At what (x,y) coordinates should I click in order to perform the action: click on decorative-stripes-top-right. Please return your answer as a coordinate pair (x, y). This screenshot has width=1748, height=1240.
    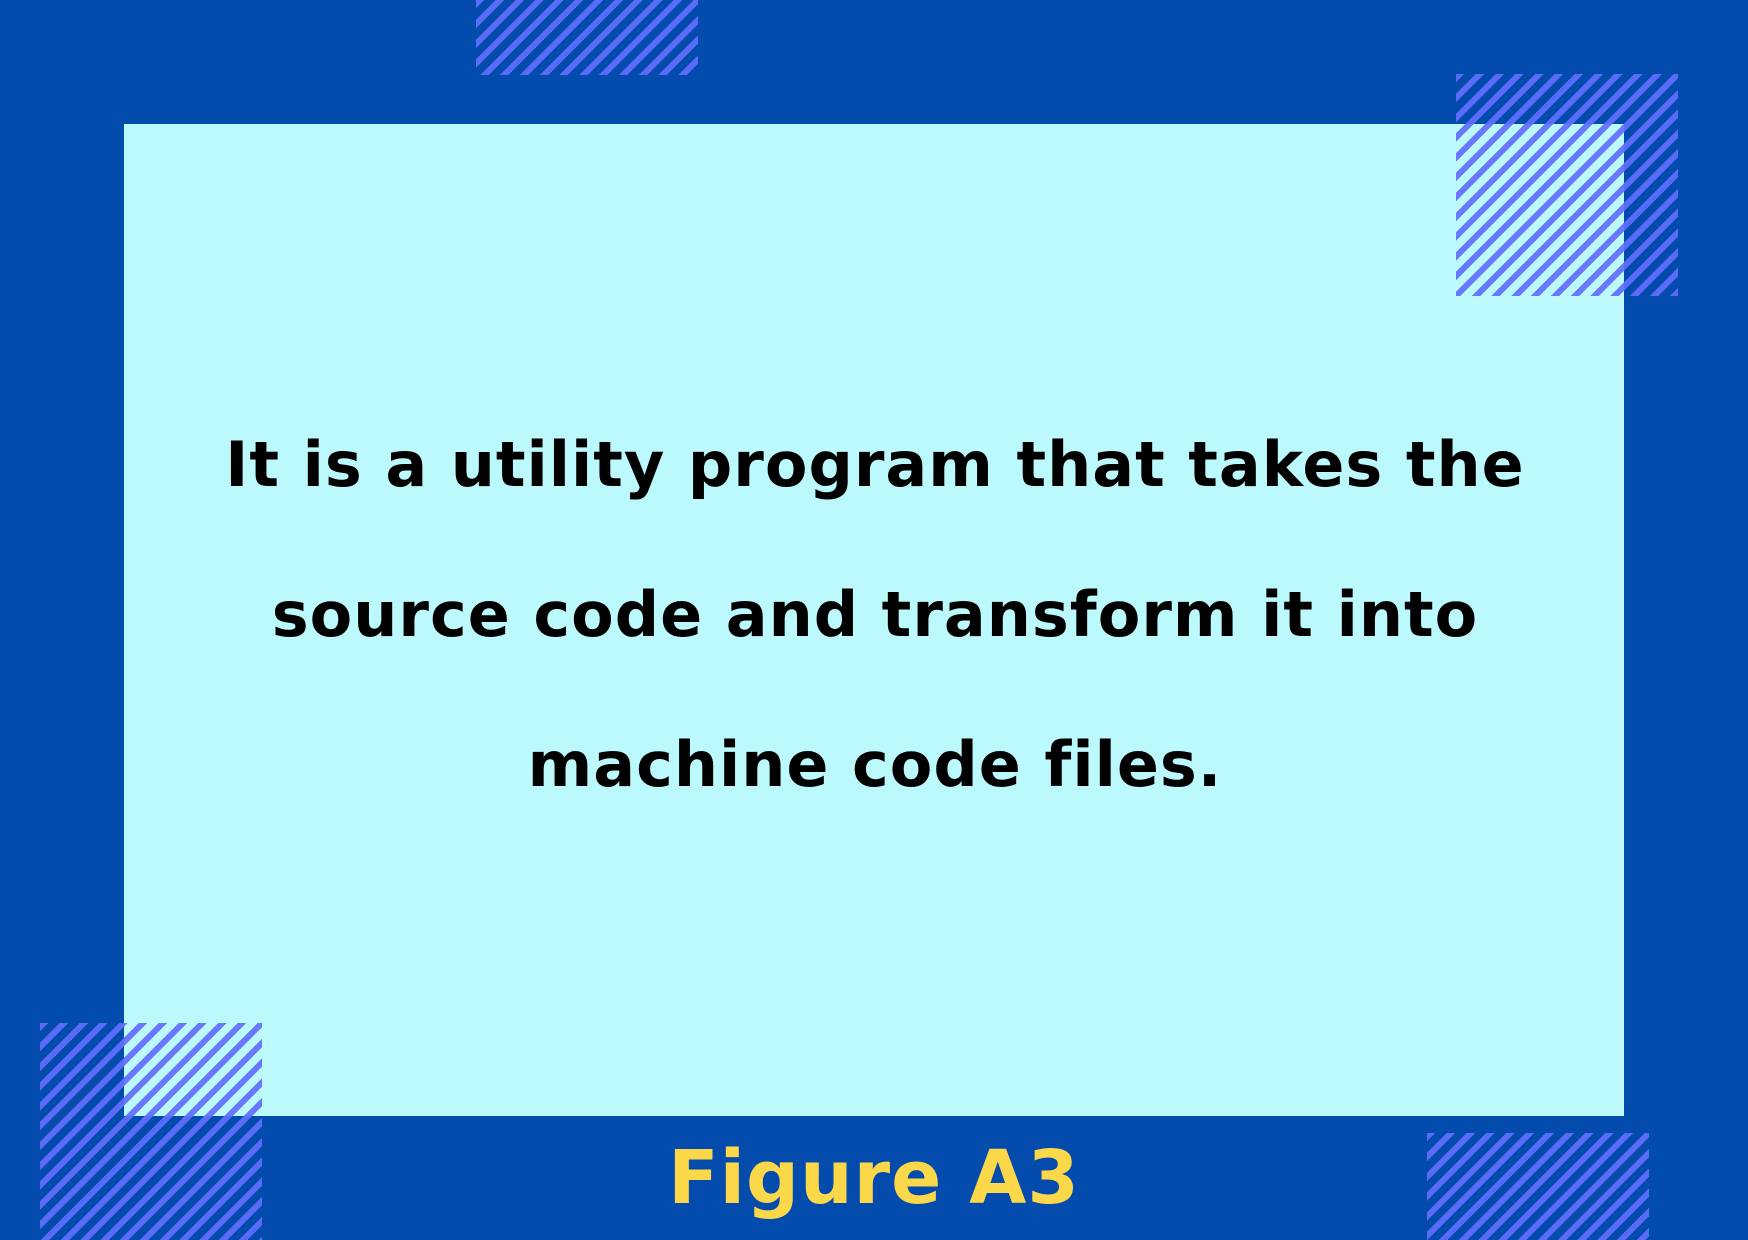
    Looking at the image, I should click on (1567, 185).